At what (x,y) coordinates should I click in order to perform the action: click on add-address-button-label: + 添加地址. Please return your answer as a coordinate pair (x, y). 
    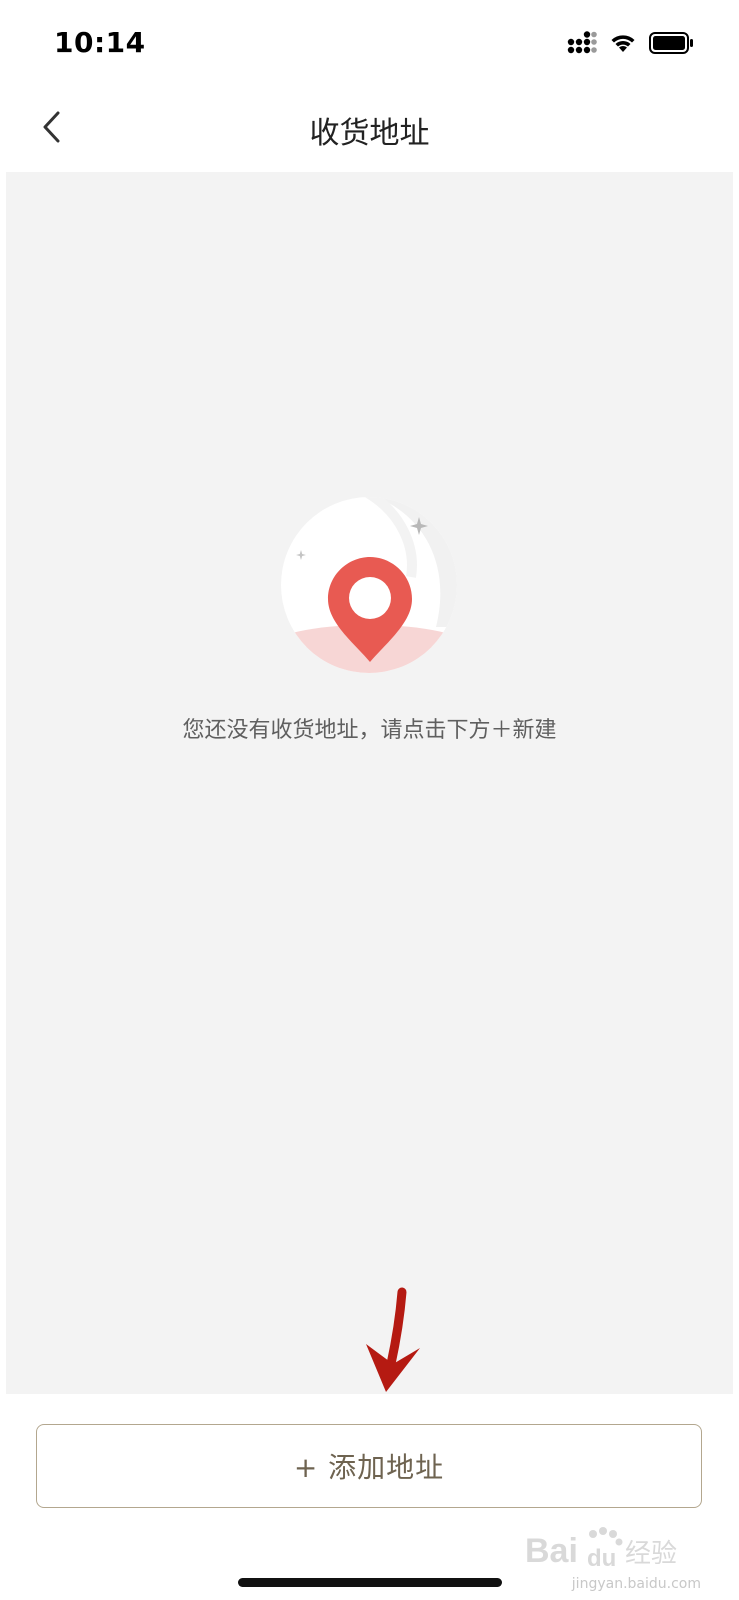
    Looking at the image, I should click on (369, 1467).